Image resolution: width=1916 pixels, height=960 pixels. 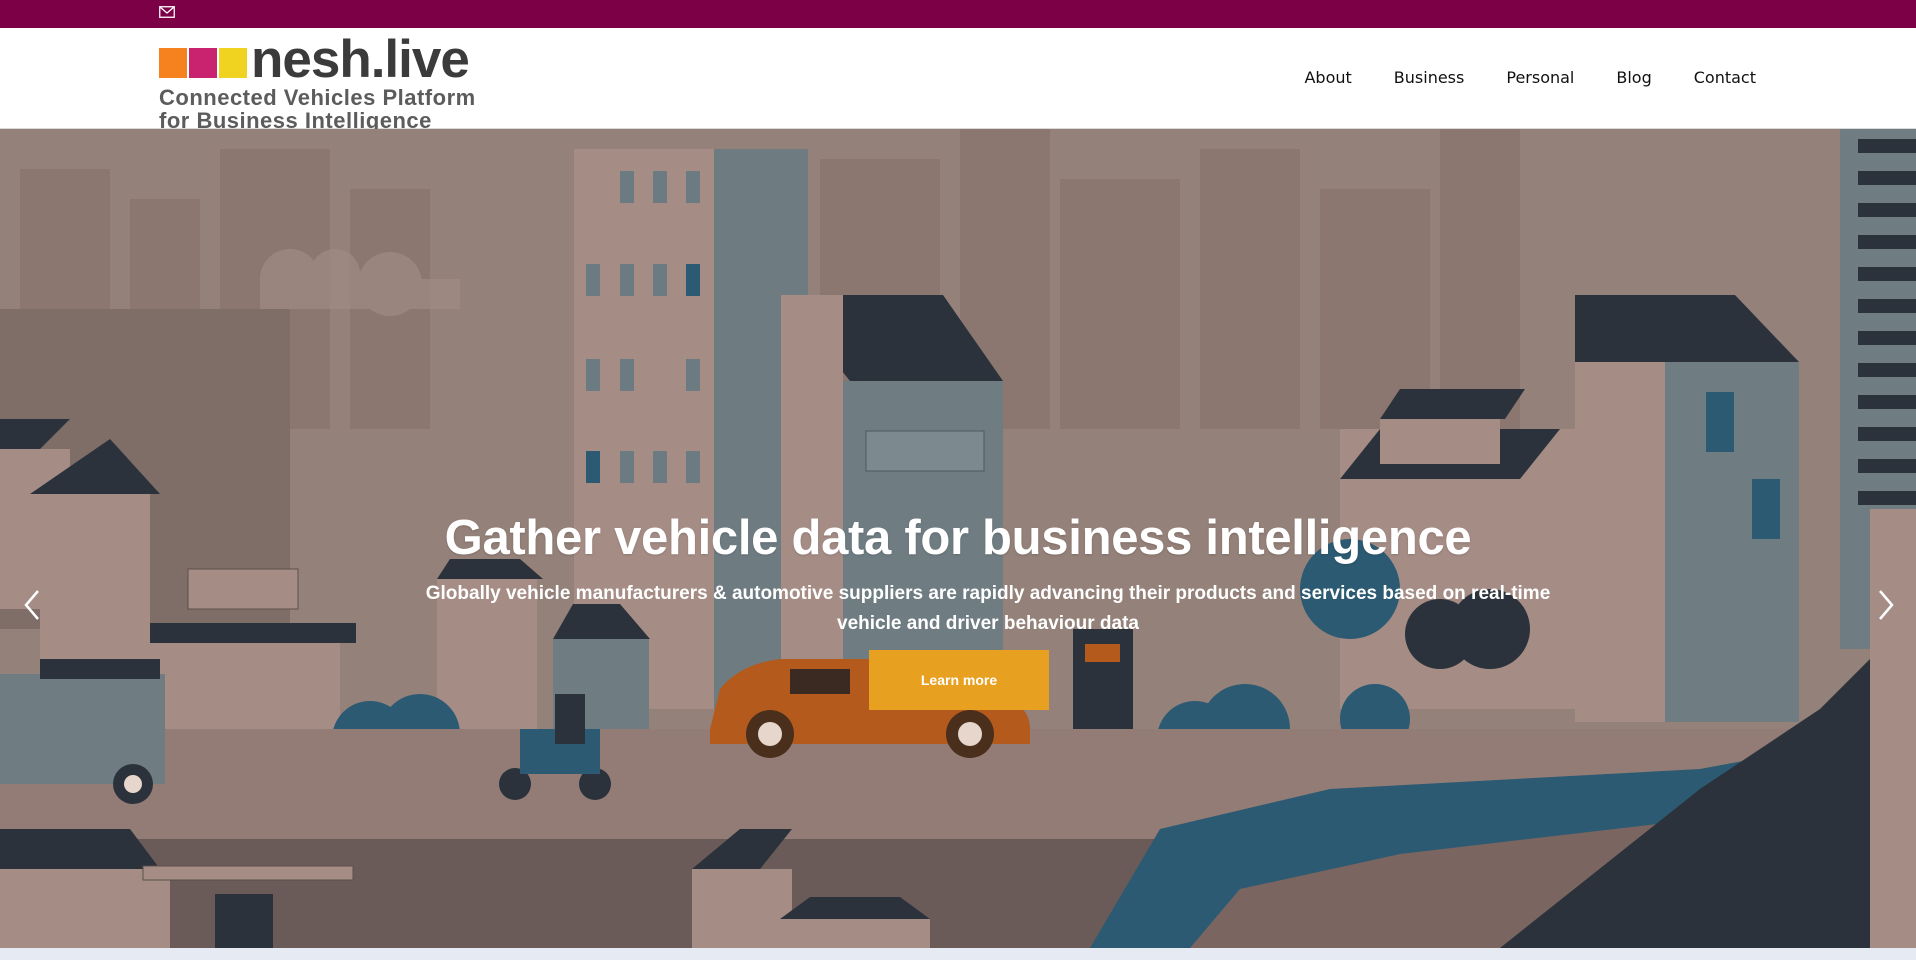 I want to click on logo-tagline-line1: Connected Vehicles Platform, so click(x=317, y=97).